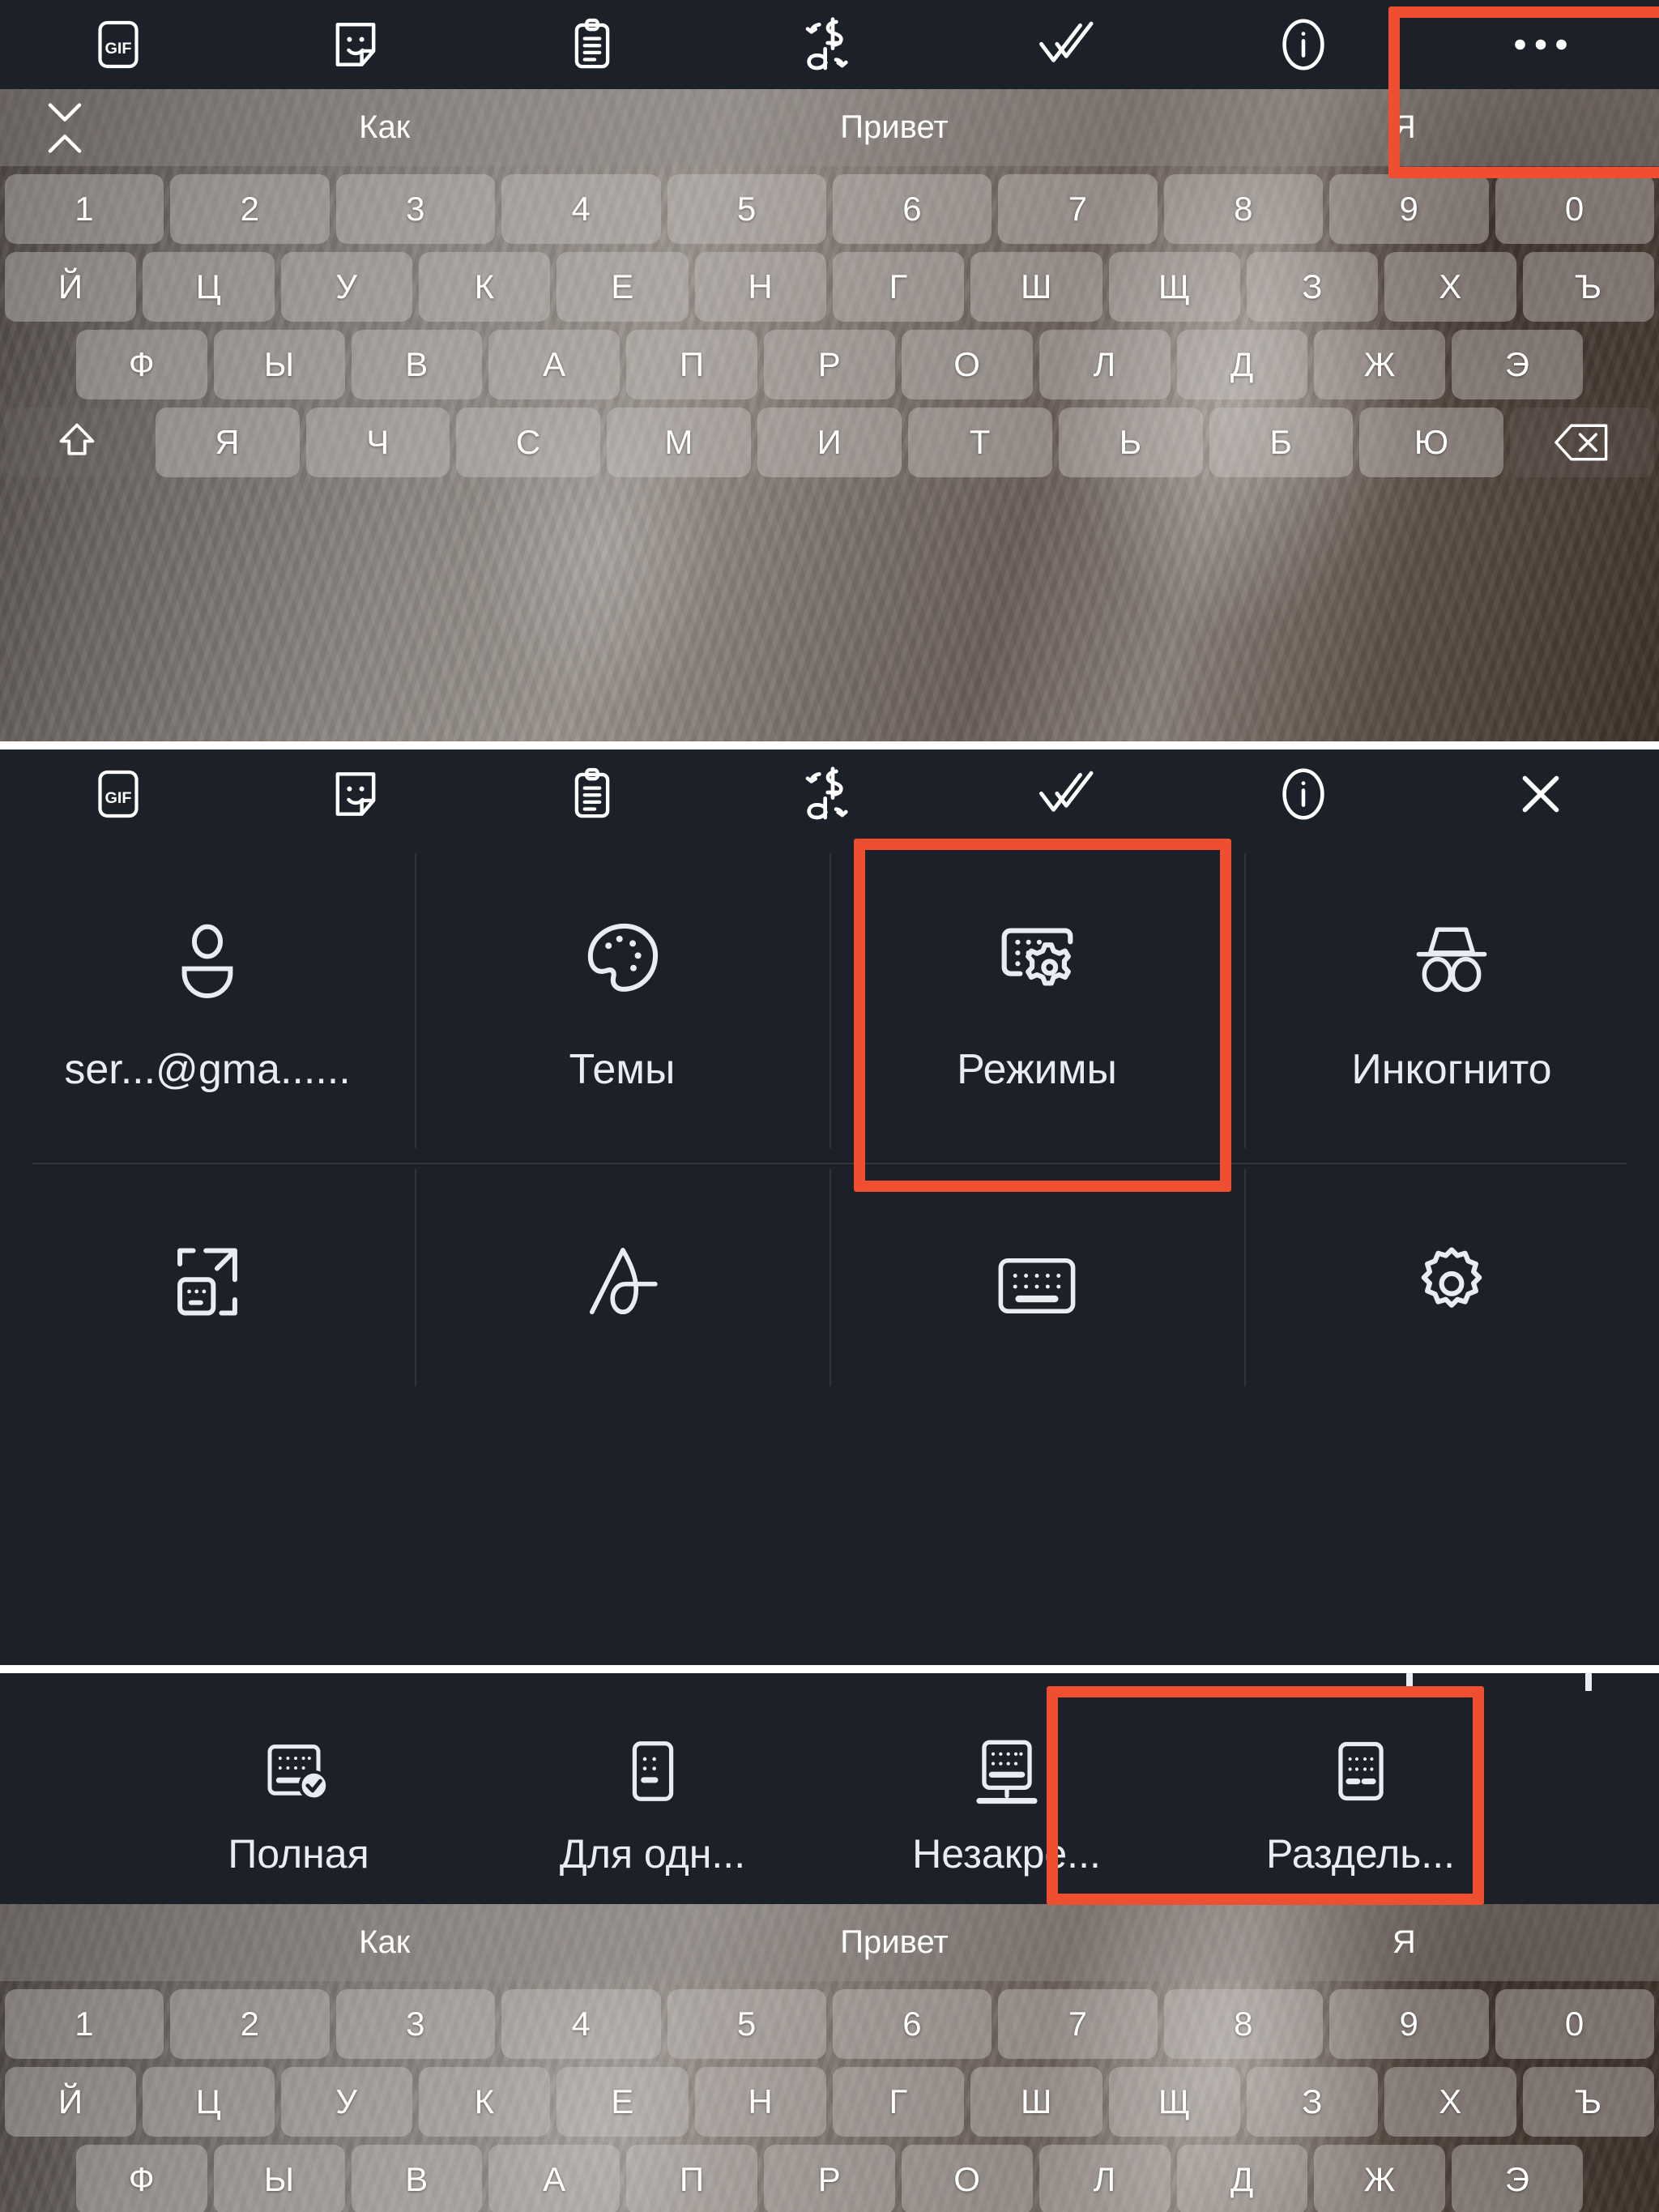  I want to click on key: Ю, so click(1431, 442).